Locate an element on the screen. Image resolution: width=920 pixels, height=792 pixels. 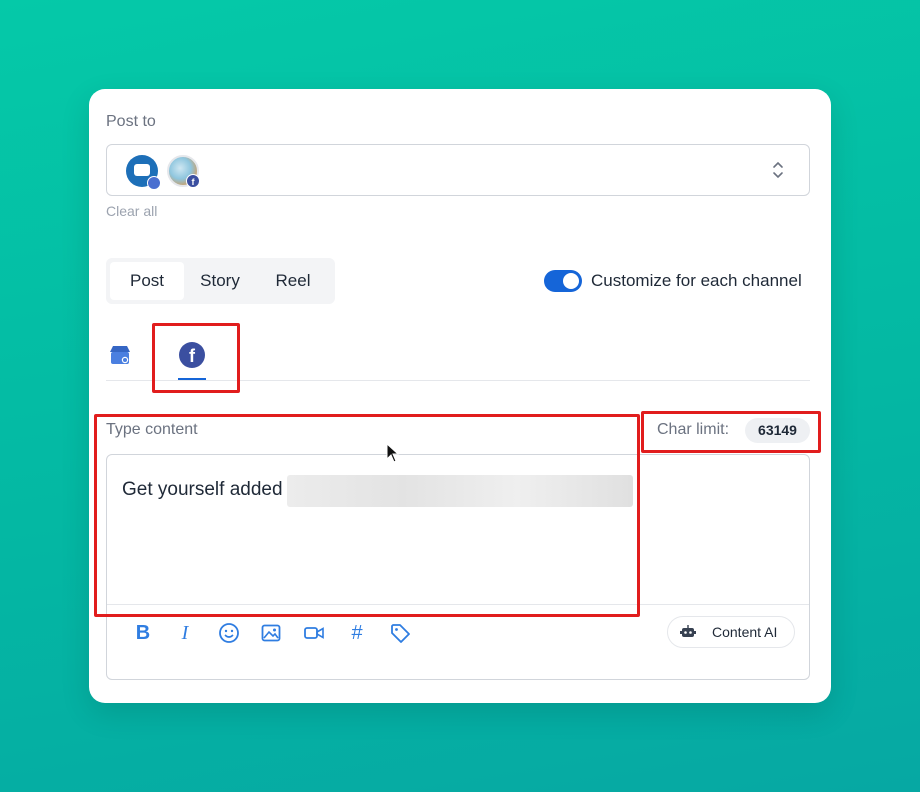
tag-icon is located at coordinates (400, 633).